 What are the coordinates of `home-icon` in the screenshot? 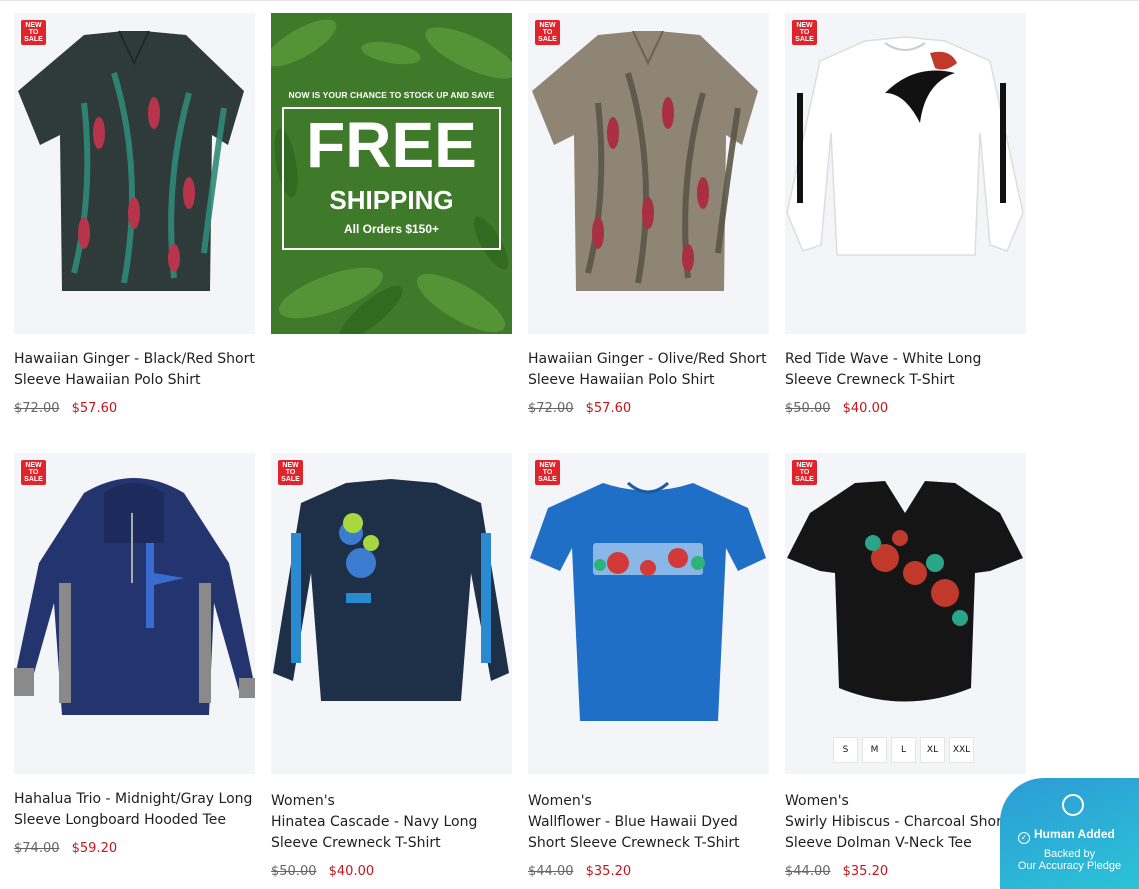 It's located at (1073, 805).